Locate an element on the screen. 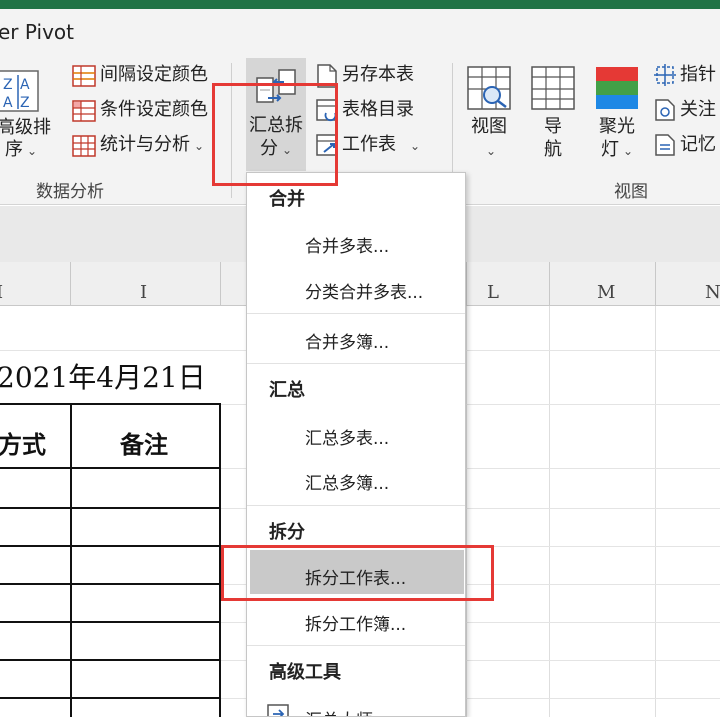 This screenshot has height=717, width=720. analysis-group-label: 数据分析 is located at coordinates (70, 192).